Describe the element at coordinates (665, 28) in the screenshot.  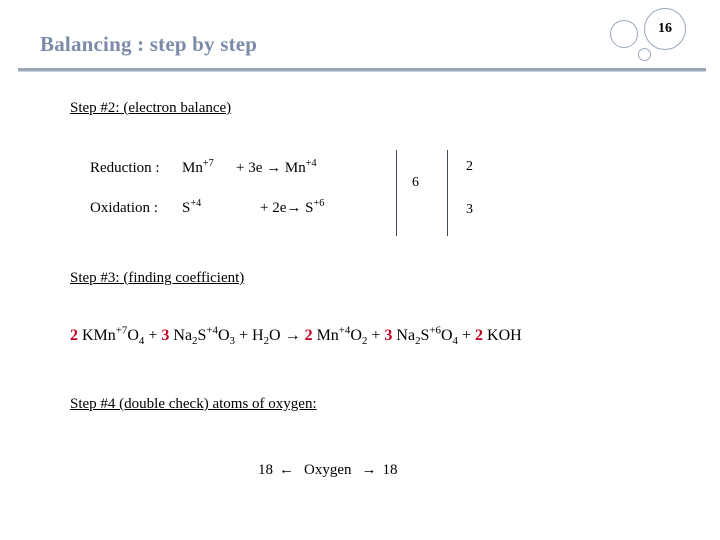
I see `slide-number: 16` at that location.